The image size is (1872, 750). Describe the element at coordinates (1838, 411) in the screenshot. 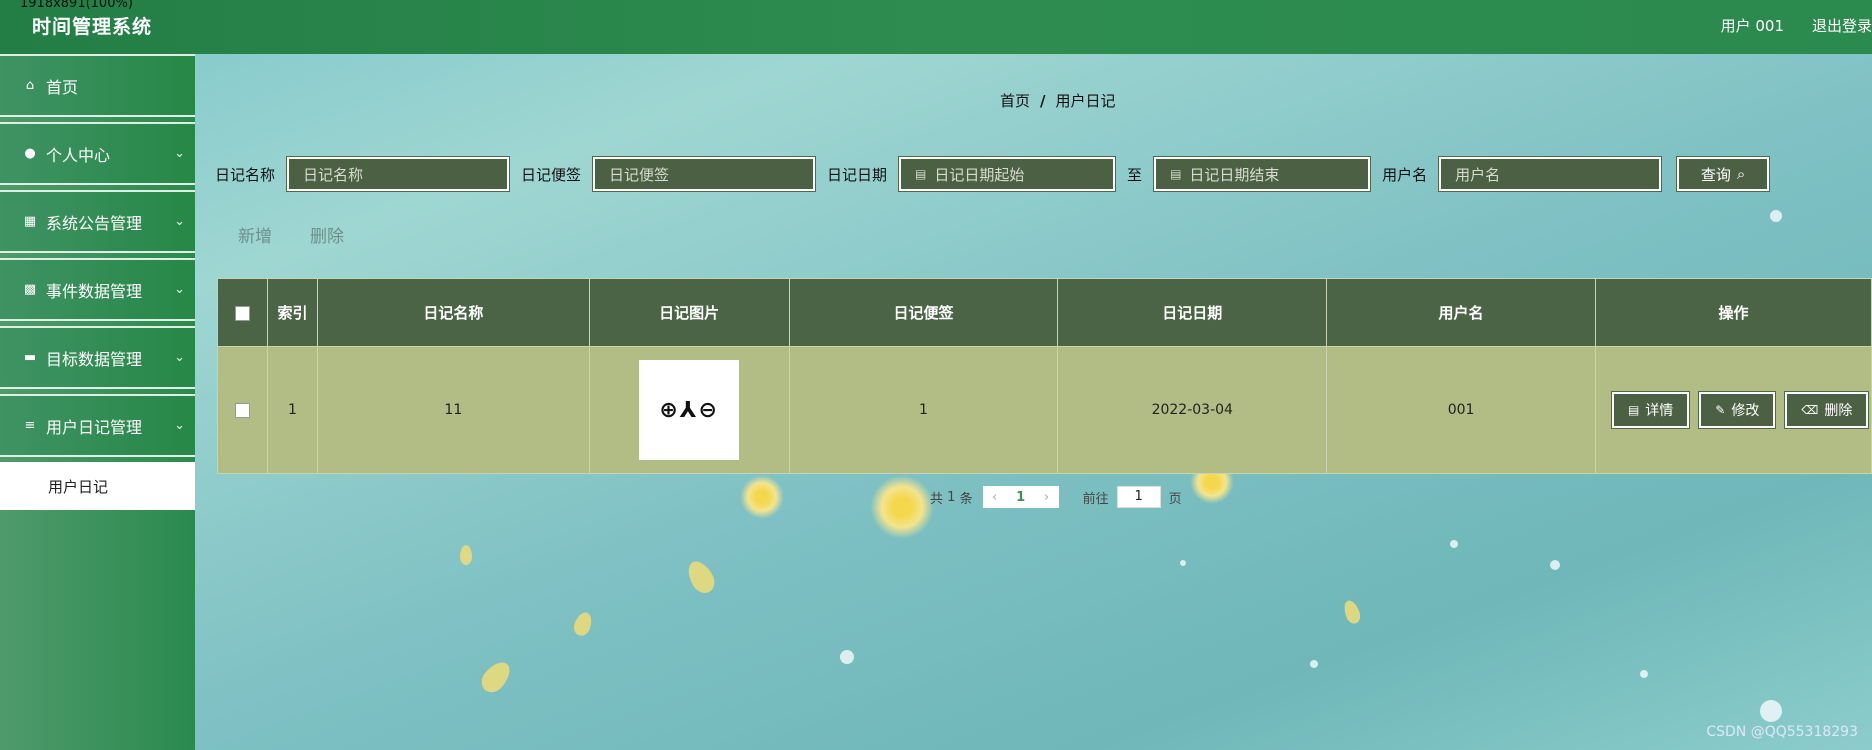

I see `delete-button-label: 删除` at that location.